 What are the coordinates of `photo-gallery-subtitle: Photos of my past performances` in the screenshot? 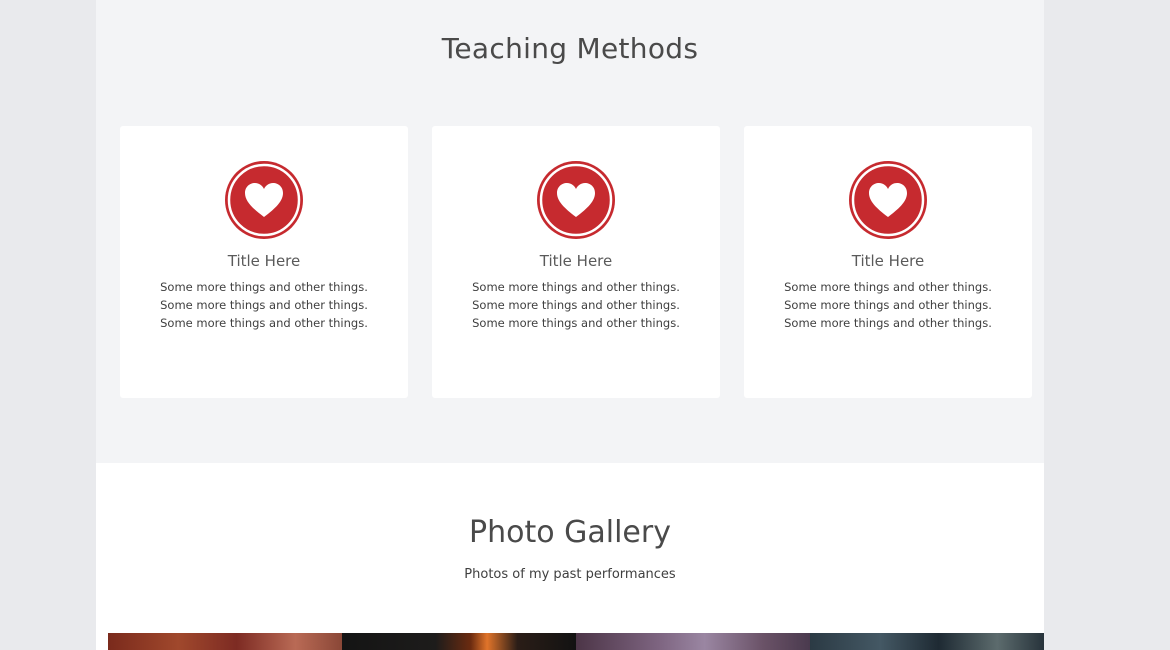 It's located at (570, 574).